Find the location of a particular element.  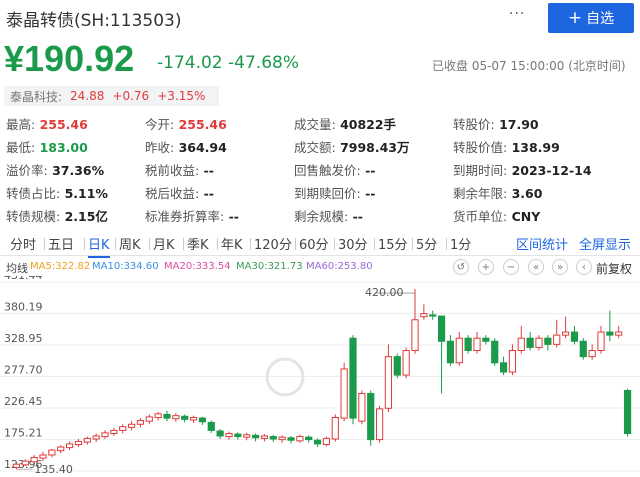

stat-label: 转股价值: is located at coordinates (480, 147).